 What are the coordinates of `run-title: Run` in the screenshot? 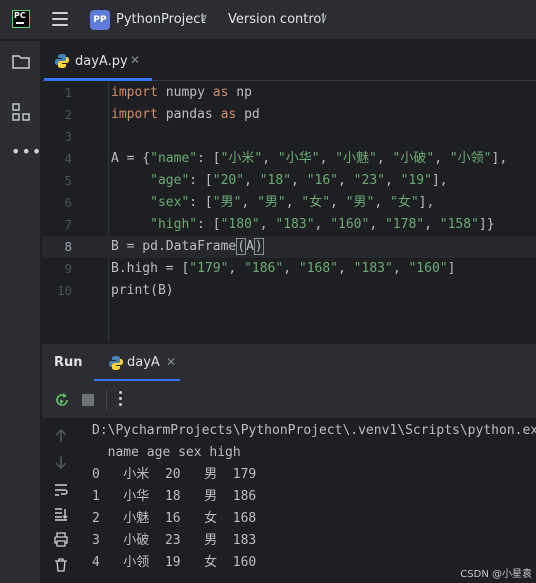 It's located at (68, 362).